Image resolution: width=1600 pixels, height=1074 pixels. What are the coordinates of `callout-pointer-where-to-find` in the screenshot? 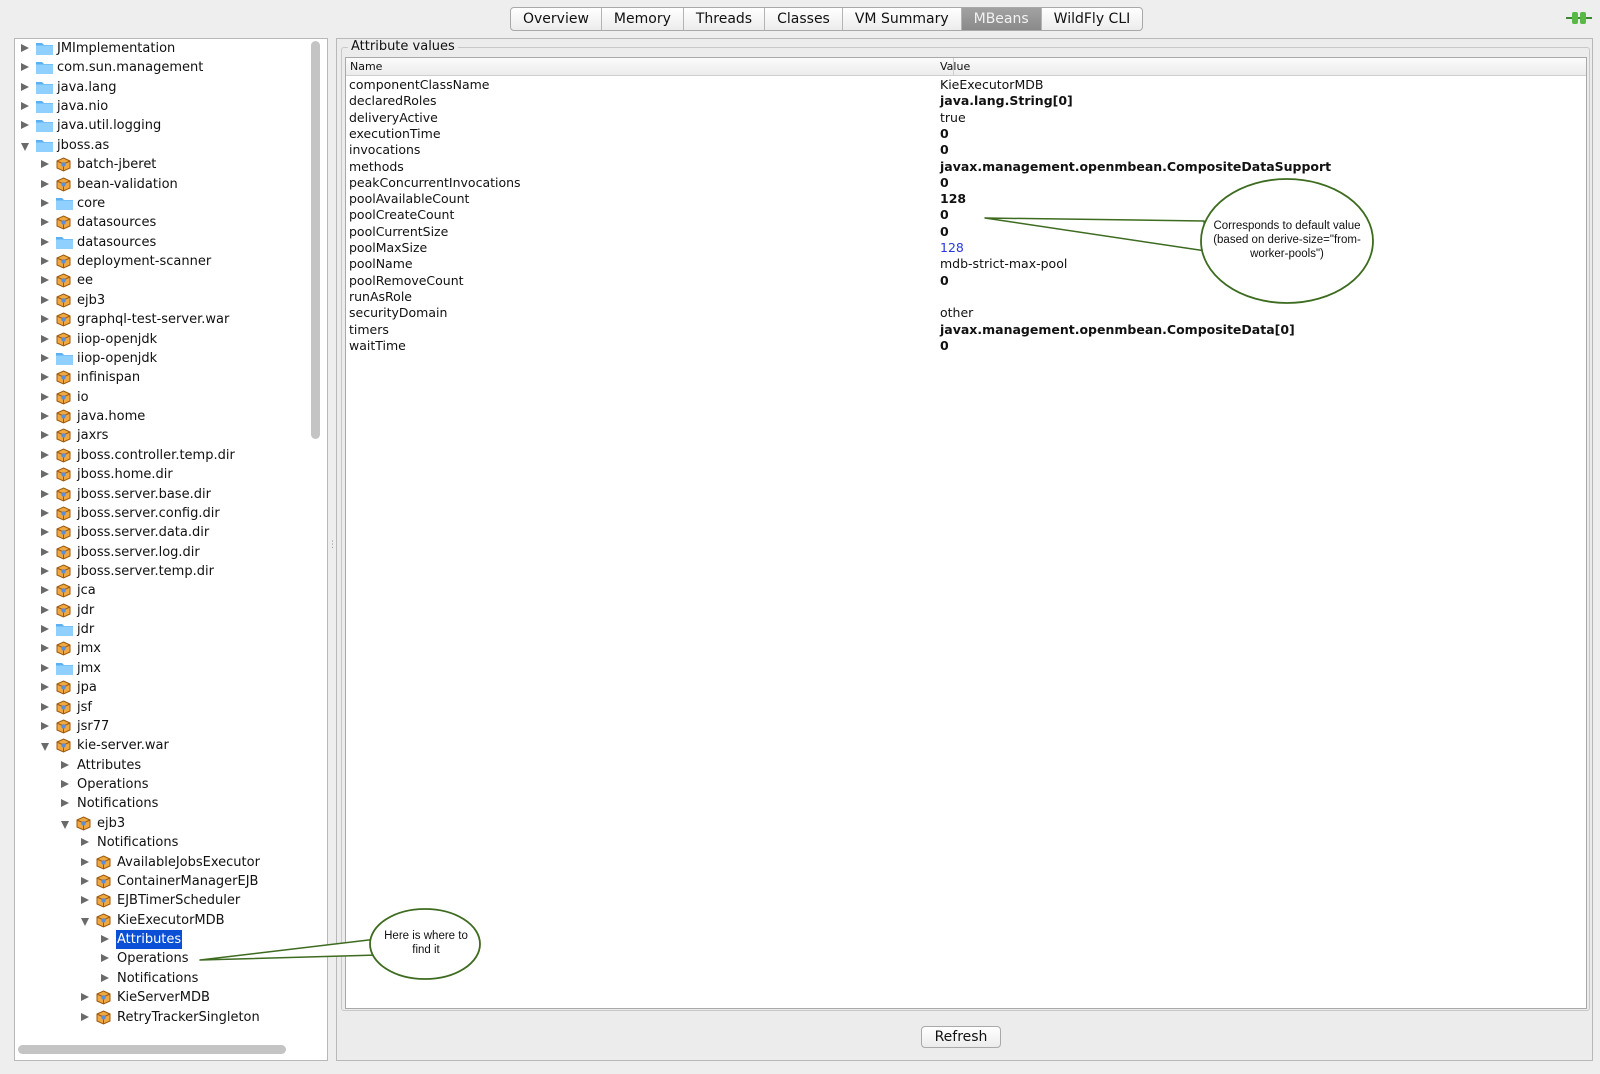 It's located at (289, 949).